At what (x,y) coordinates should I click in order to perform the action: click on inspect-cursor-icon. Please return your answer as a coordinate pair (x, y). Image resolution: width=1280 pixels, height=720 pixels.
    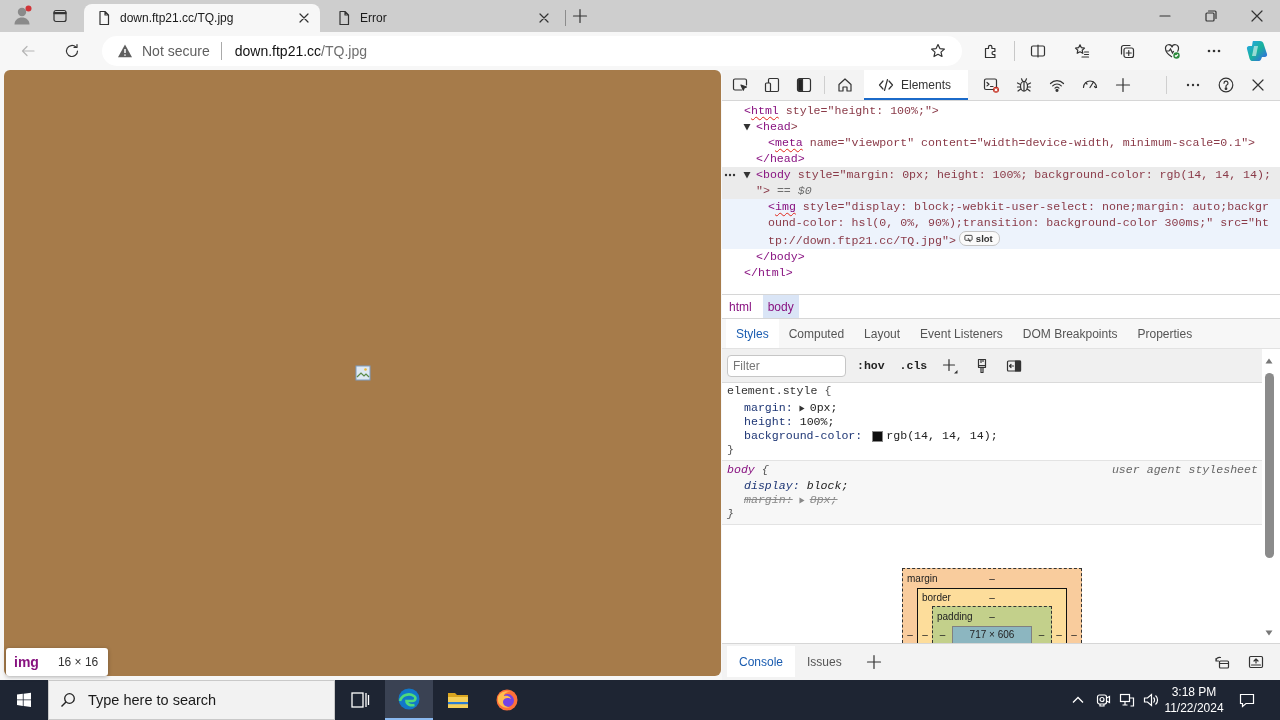
    Looking at the image, I should click on (740, 85).